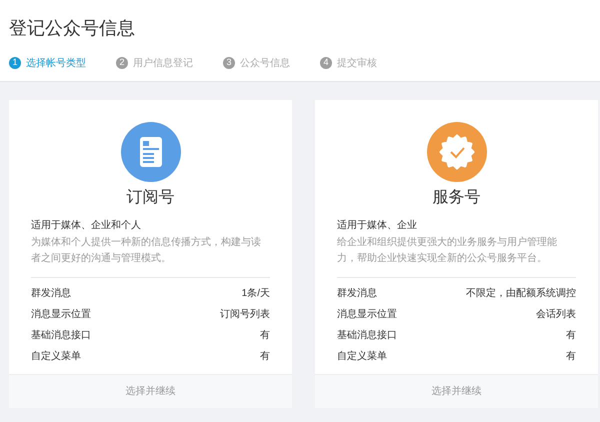  What do you see at coordinates (447, 251) in the screenshot?
I see `description-text: 给企业和组织提供更强大的业务服务与用户管理能力，帮助企业快速实现全新的公众号服务平台。` at bounding box center [447, 251].